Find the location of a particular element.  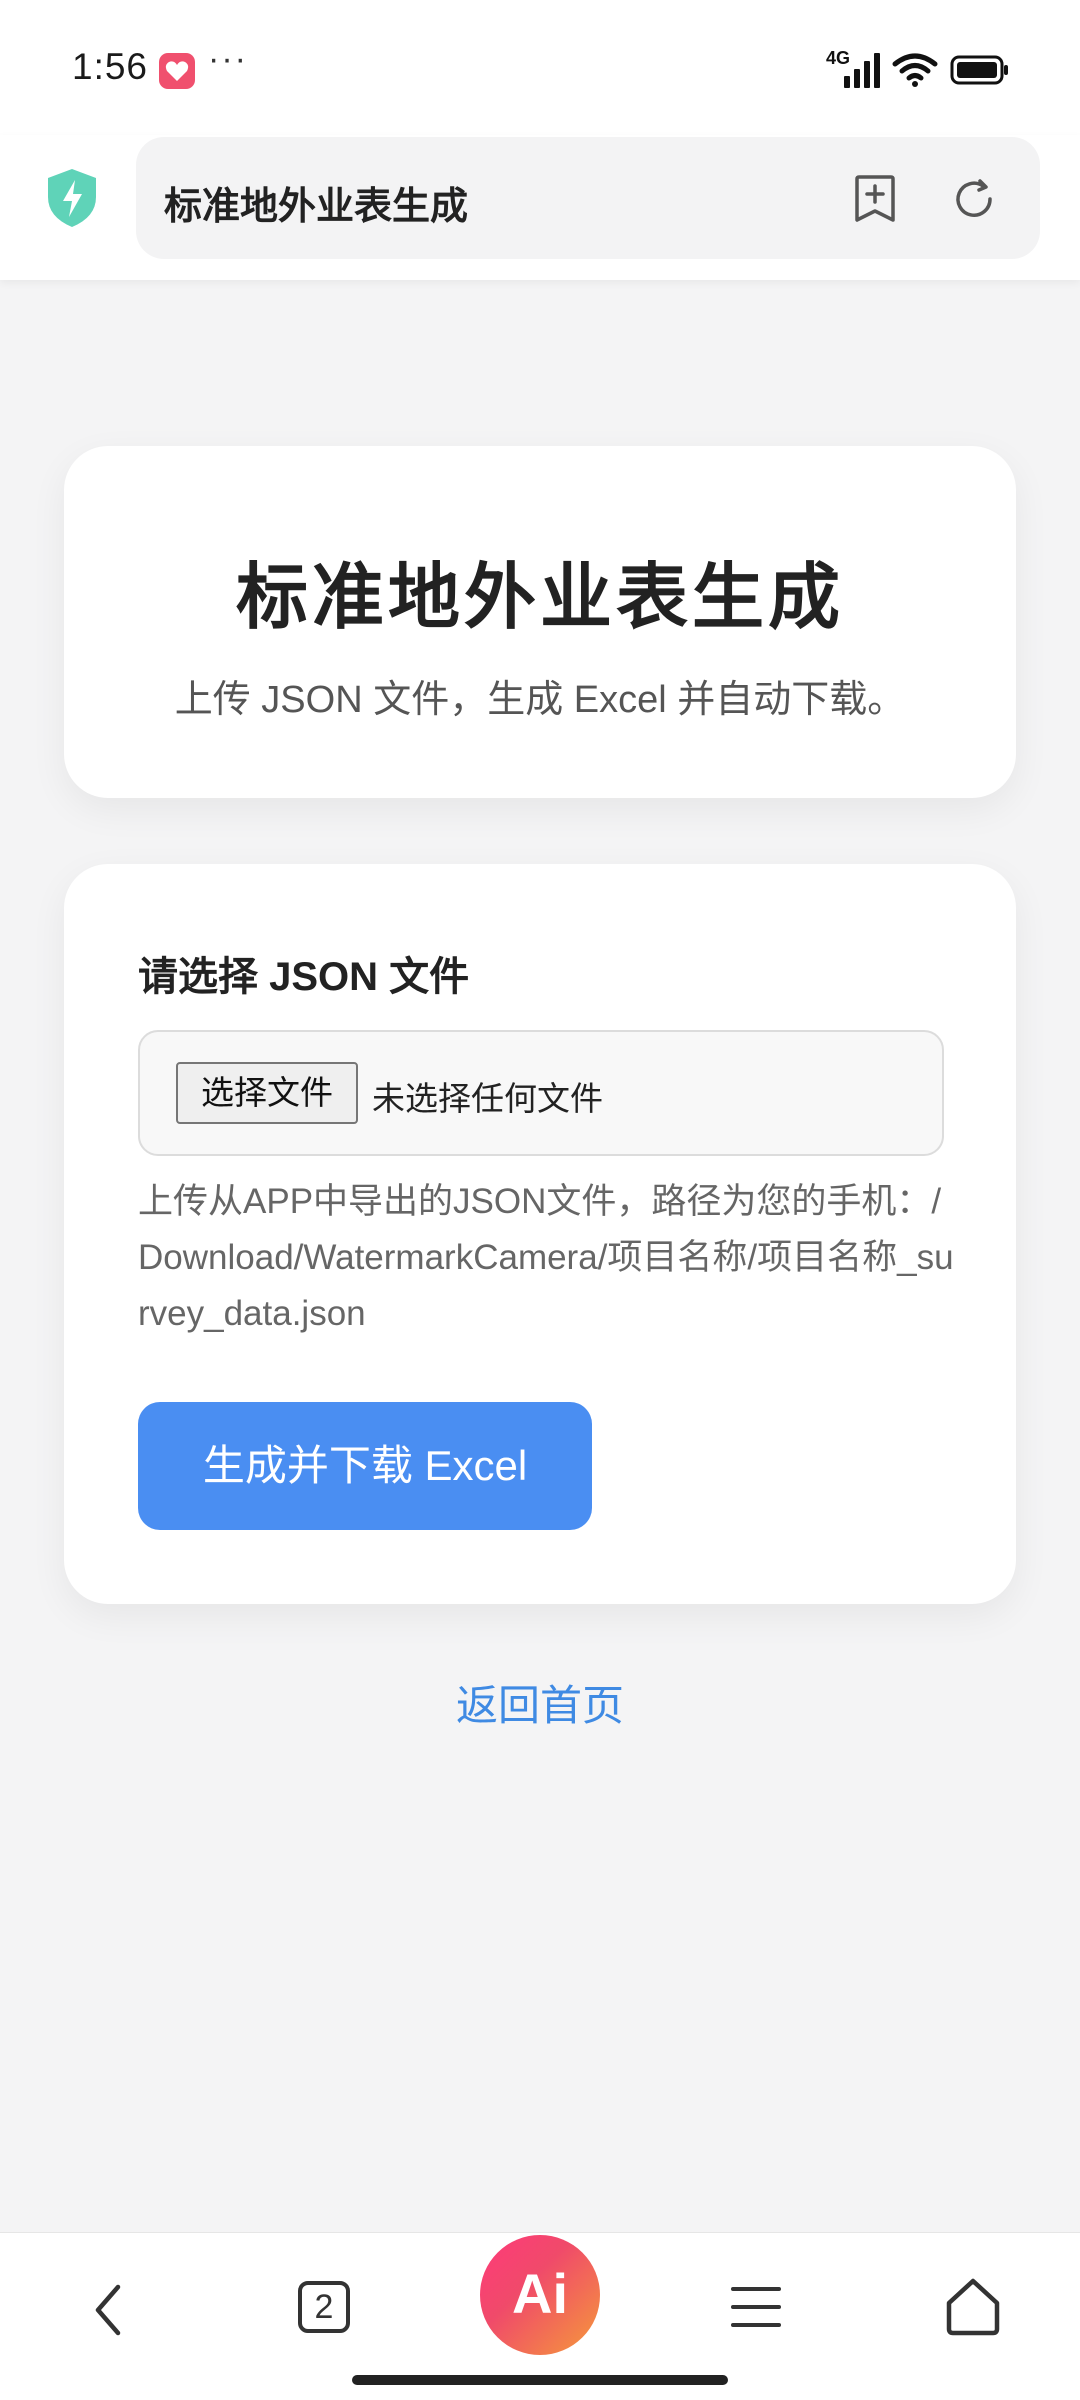

file-status-text: 未选择任何文件 is located at coordinates (487, 1098).